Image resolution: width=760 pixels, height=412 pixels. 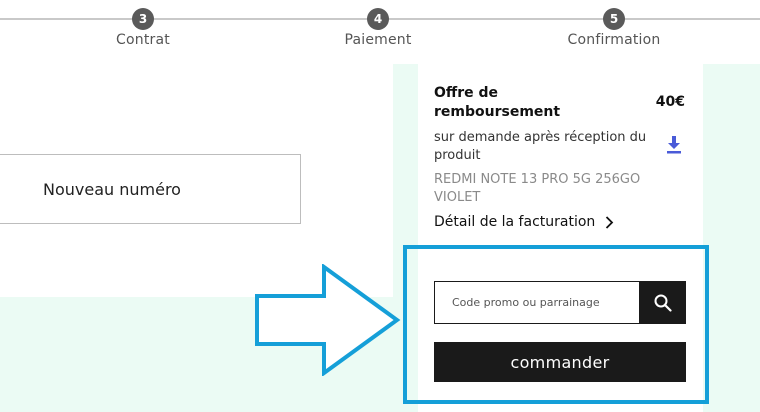 I want to click on step-number: 3, so click(x=143, y=19).